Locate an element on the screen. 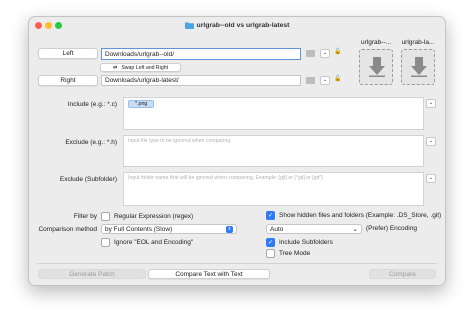 The height and width of the screenshot is (321, 474). comparison-method-label: Comparison method is located at coordinates (67, 229).